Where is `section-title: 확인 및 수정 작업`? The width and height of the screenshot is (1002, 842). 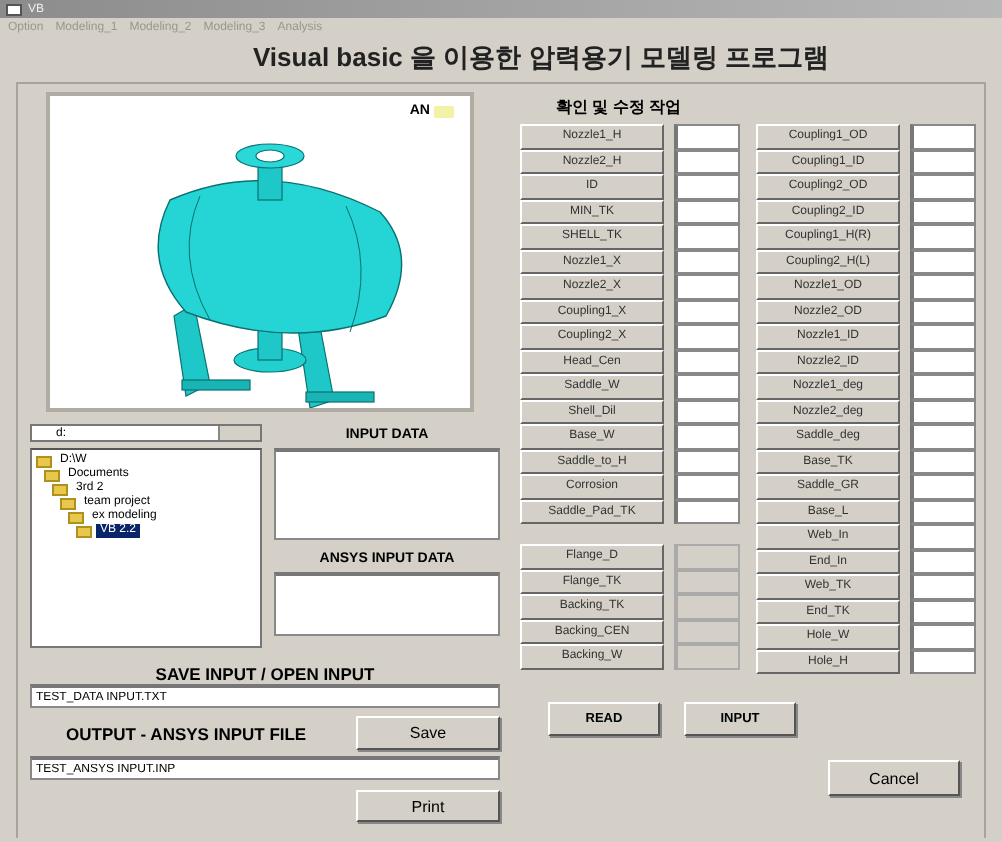
section-title: 확인 및 수정 작업 is located at coordinates (620, 108).